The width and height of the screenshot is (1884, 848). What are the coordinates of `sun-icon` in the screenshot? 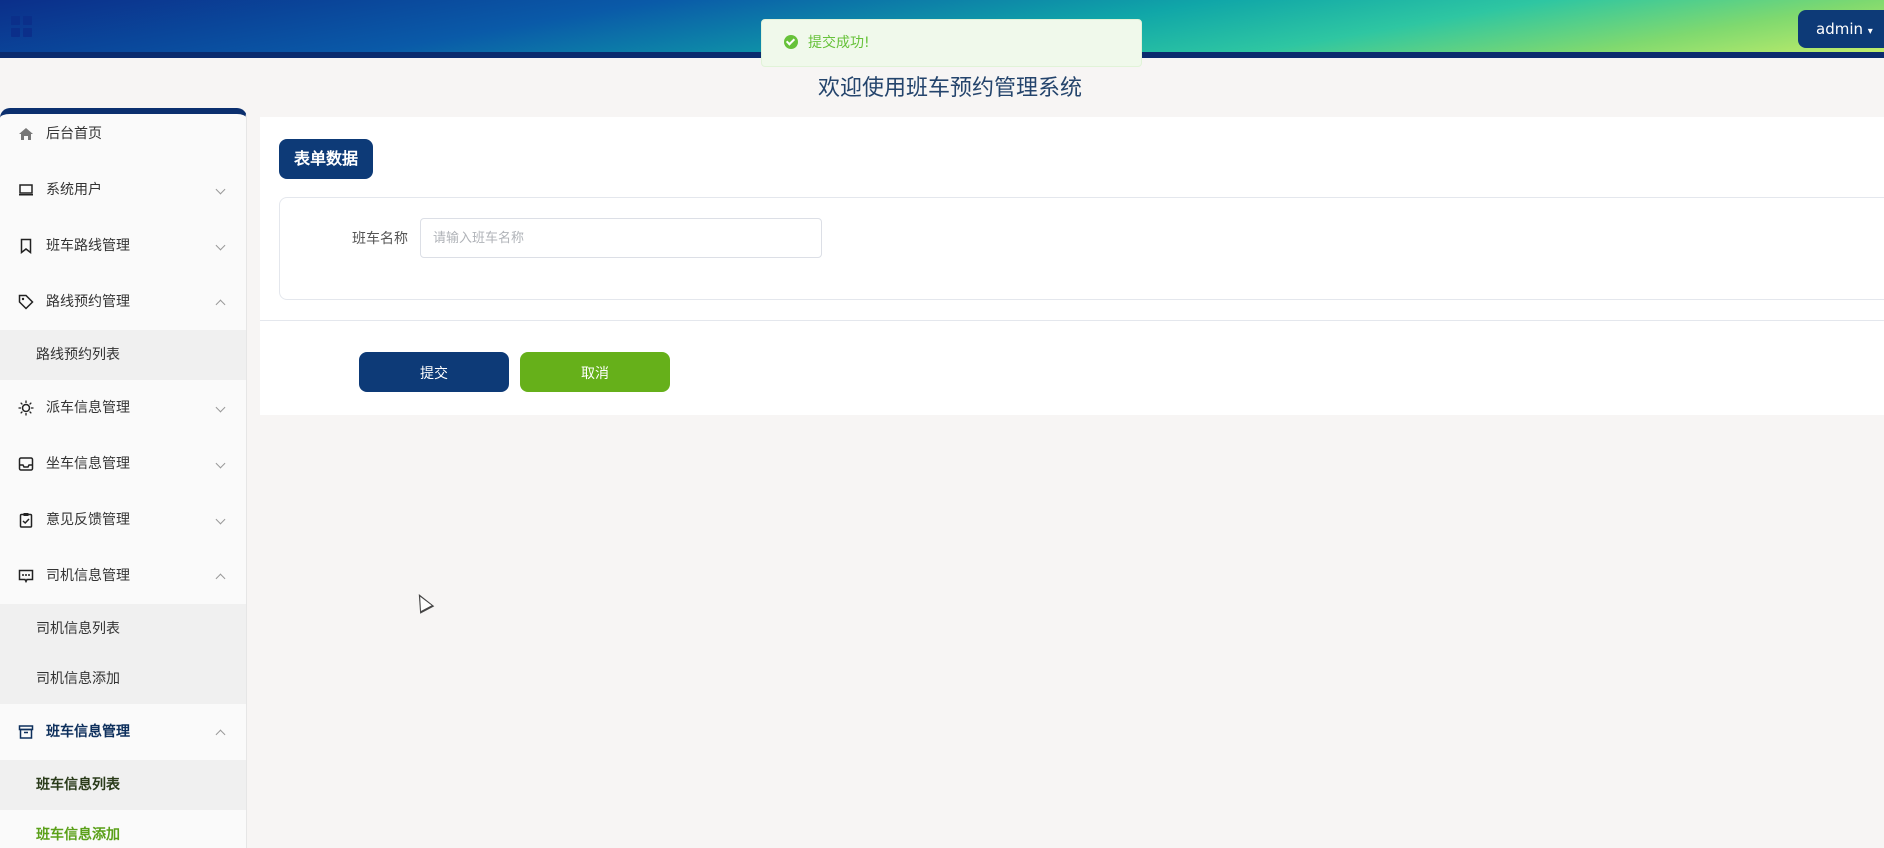 It's located at (26, 408).